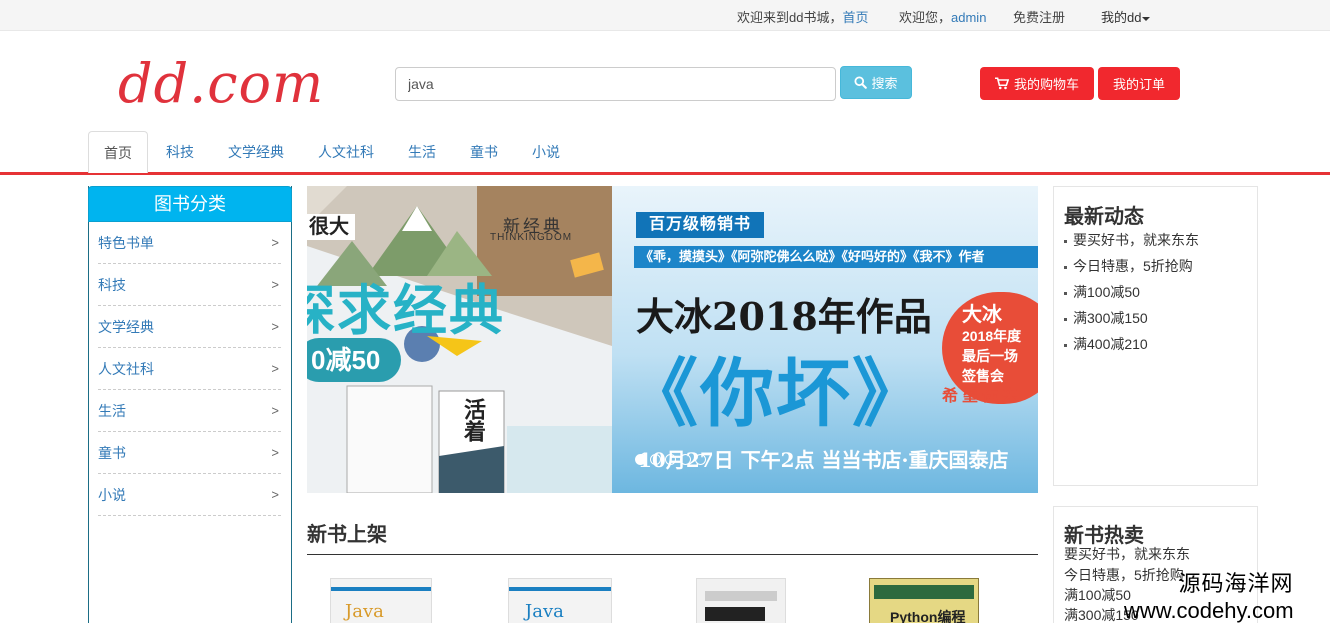 Image resolution: width=1330 pixels, height=623 pixels. I want to click on book-cover, so click(741, 600).